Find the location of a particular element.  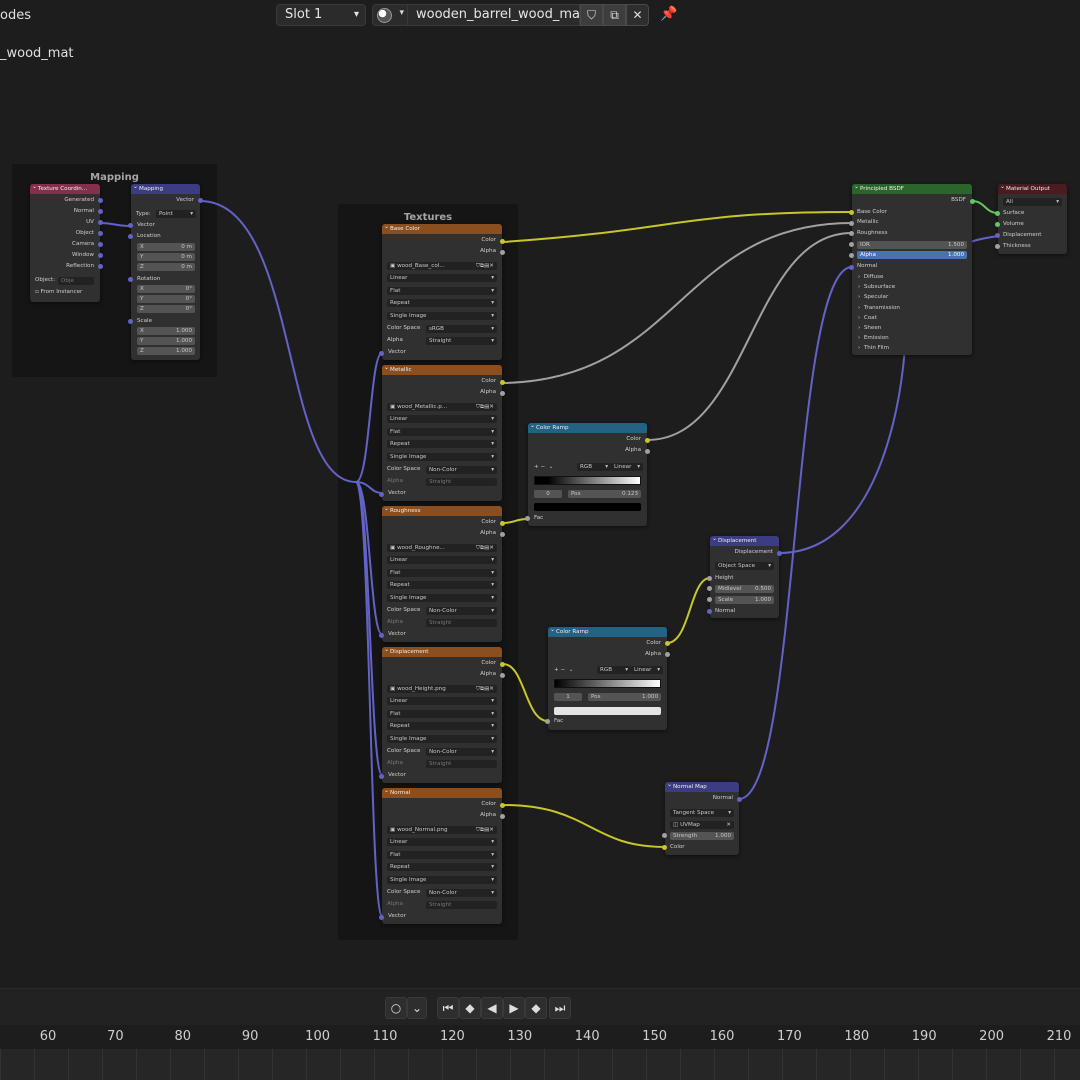

editor-title: odes is located at coordinates (15, 15).